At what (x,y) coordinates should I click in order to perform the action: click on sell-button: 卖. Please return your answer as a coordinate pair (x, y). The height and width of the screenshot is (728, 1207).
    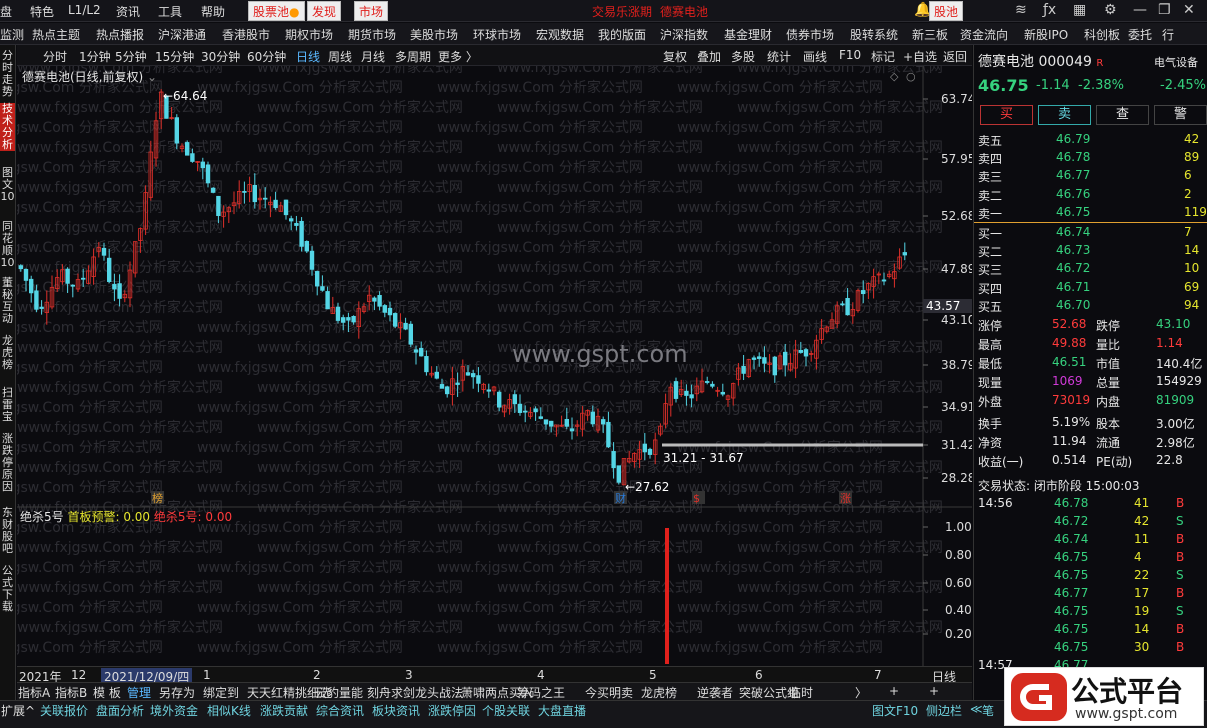
    Looking at the image, I should click on (1064, 115).